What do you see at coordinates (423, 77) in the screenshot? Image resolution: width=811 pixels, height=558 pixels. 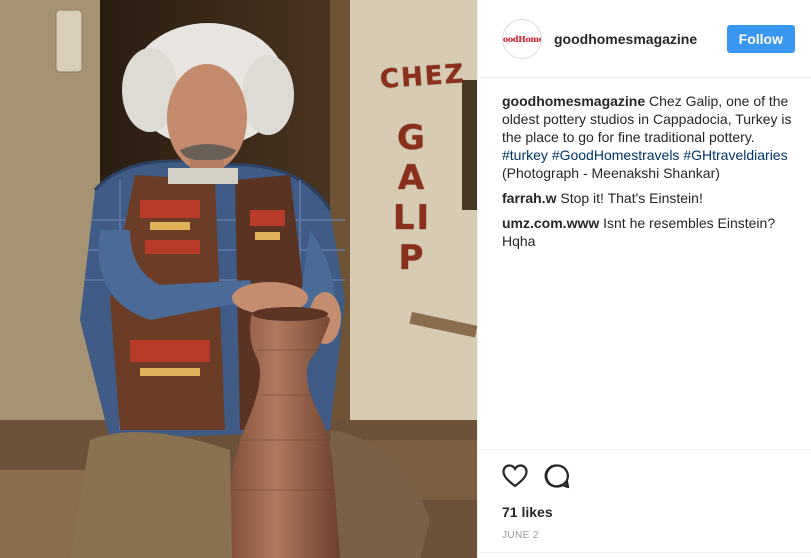 I see `wall-text-chez: CHEZ` at bounding box center [423, 77].